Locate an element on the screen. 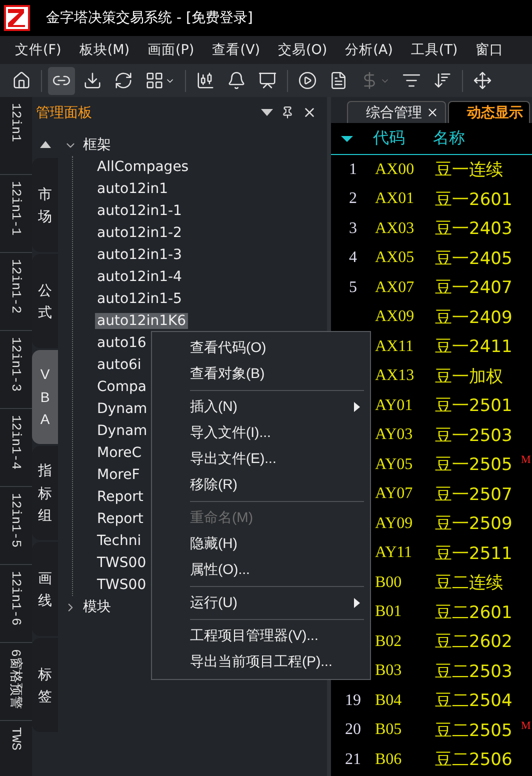 Image resolution: width=532 pixels, height=776 pixels. menu-item: 交易(O) is located at coordinates (302, 50).